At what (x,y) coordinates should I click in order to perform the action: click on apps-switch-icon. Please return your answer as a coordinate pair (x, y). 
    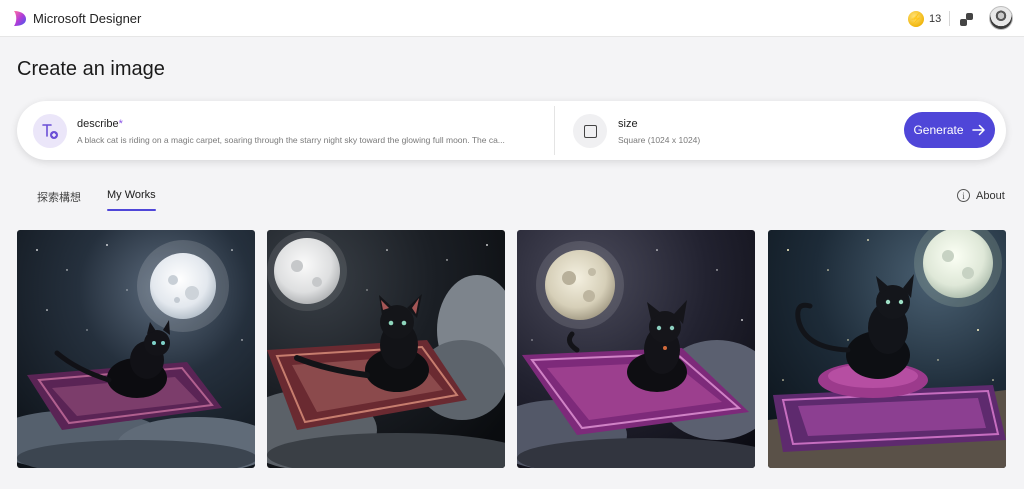
    Looking at the image, I should click on (967, 19).